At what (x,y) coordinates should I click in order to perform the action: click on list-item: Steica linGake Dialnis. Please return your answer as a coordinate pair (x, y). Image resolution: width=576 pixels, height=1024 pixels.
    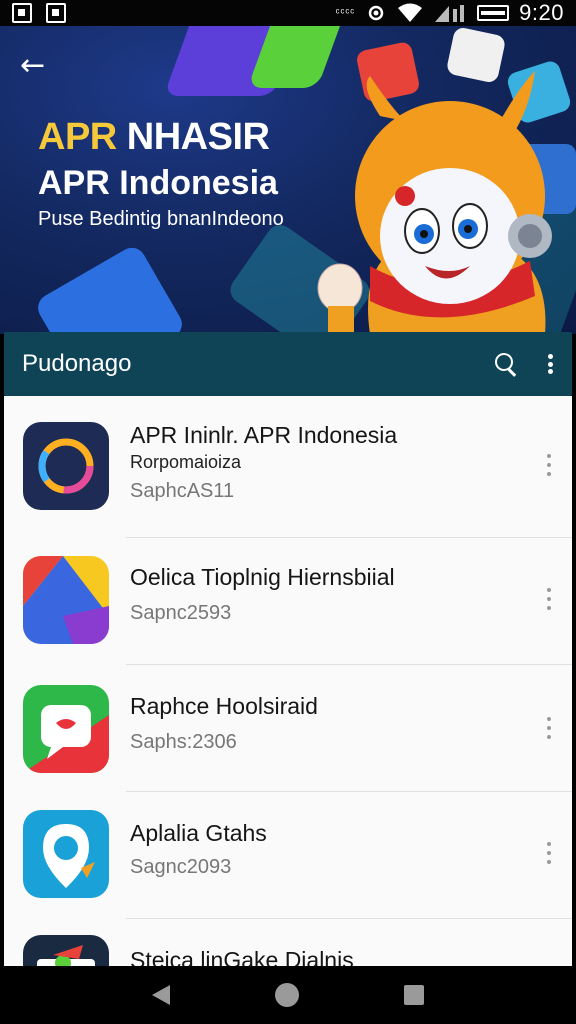
    Looking at the image, I should click on (288, 942).